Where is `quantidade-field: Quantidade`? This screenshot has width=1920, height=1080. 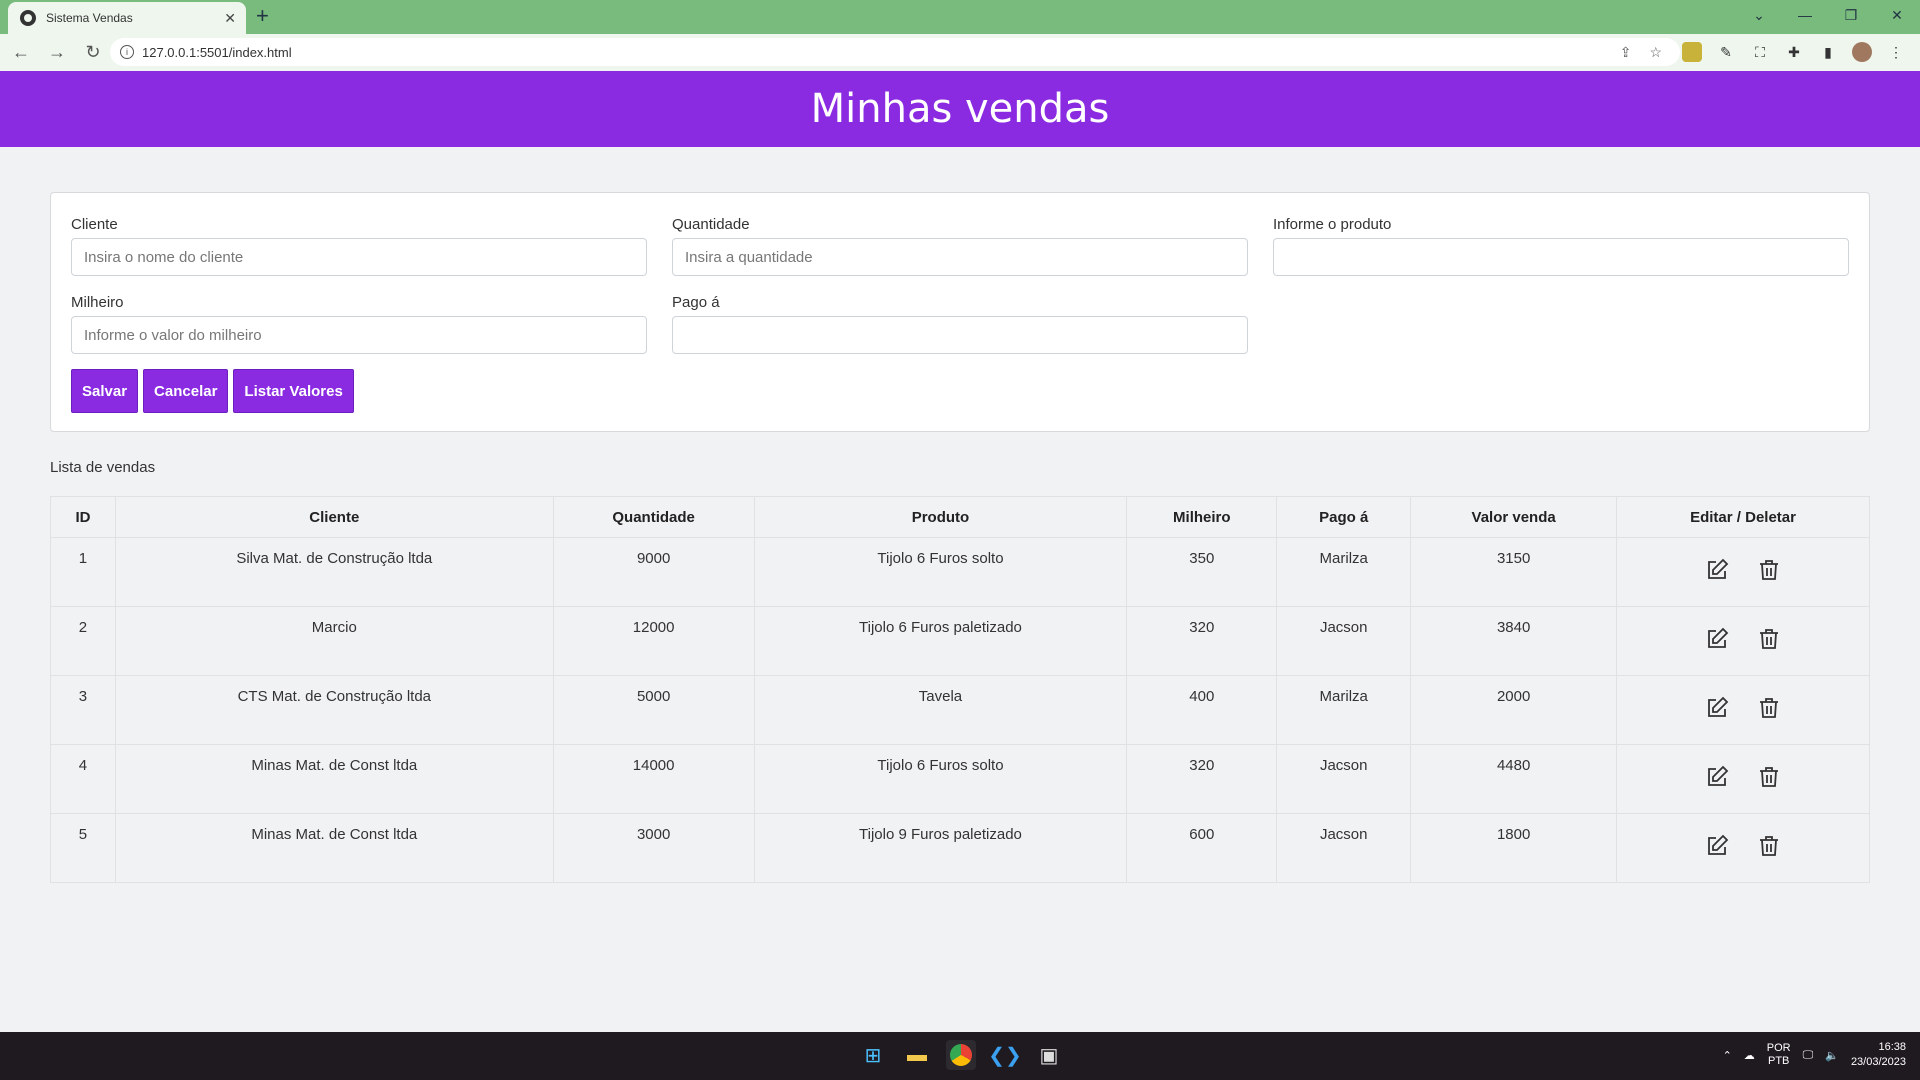 quantidade-field: Quantidade is located at coordinates (960, 246).